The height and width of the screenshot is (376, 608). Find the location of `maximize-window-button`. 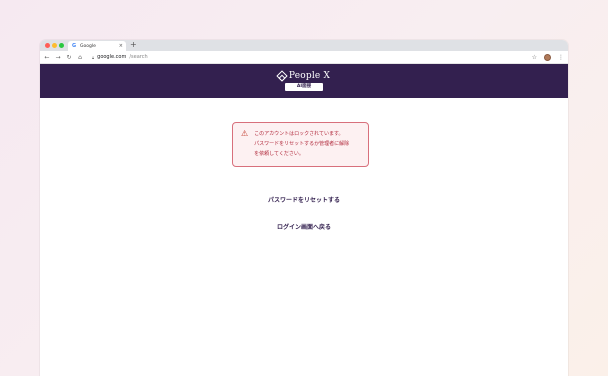

maximize-window-button is located at coordinates (61, 45).